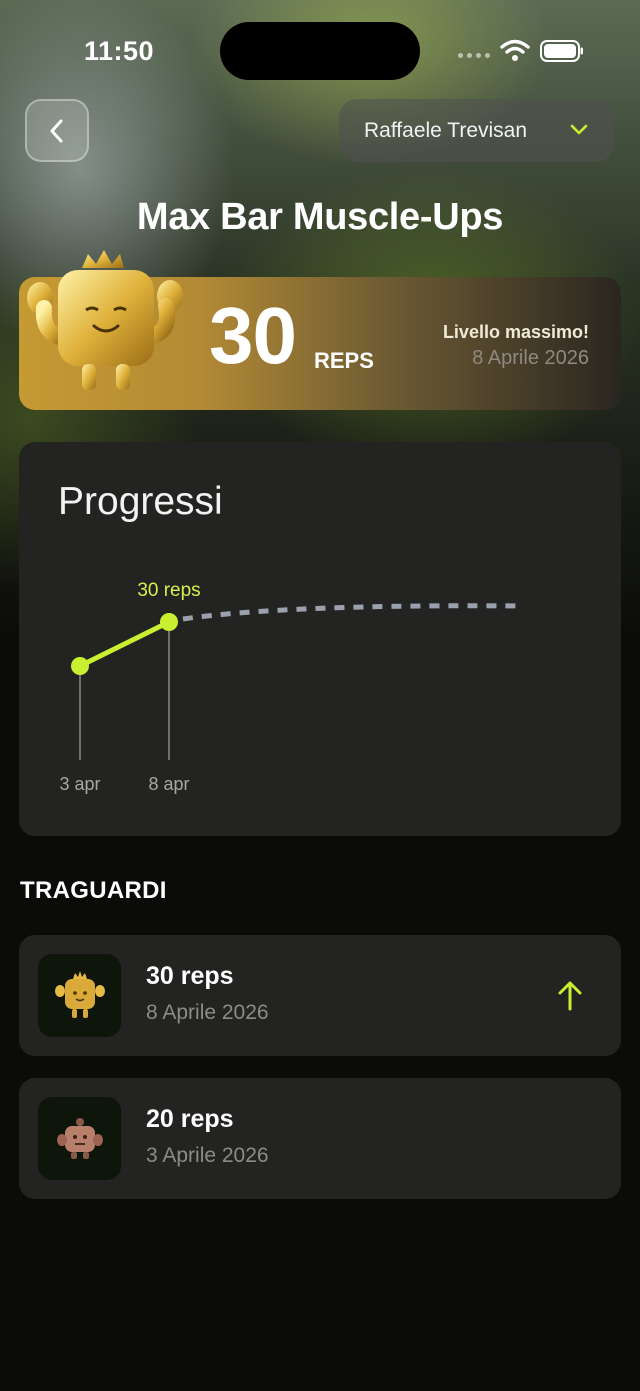 The width and height of the screenshot is (640, 1391). Describe the element at coordinates (474, 55) in the screenshot. I see `cellular-signal-icon` at that location.